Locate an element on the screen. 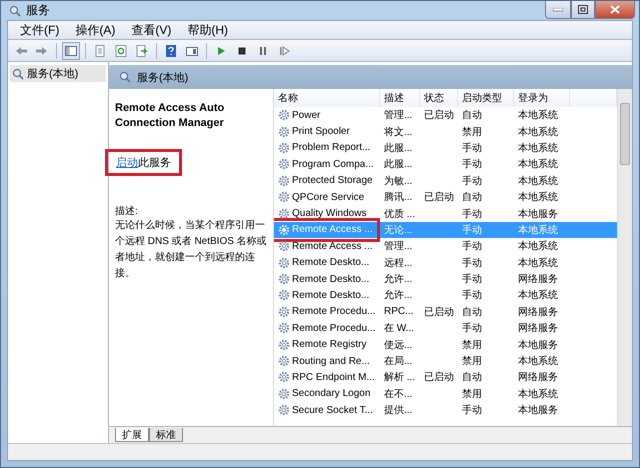 The width and height of the screenshot is (640, 468). tree-item: 服务(本地) is located at coordinates (58, 73).